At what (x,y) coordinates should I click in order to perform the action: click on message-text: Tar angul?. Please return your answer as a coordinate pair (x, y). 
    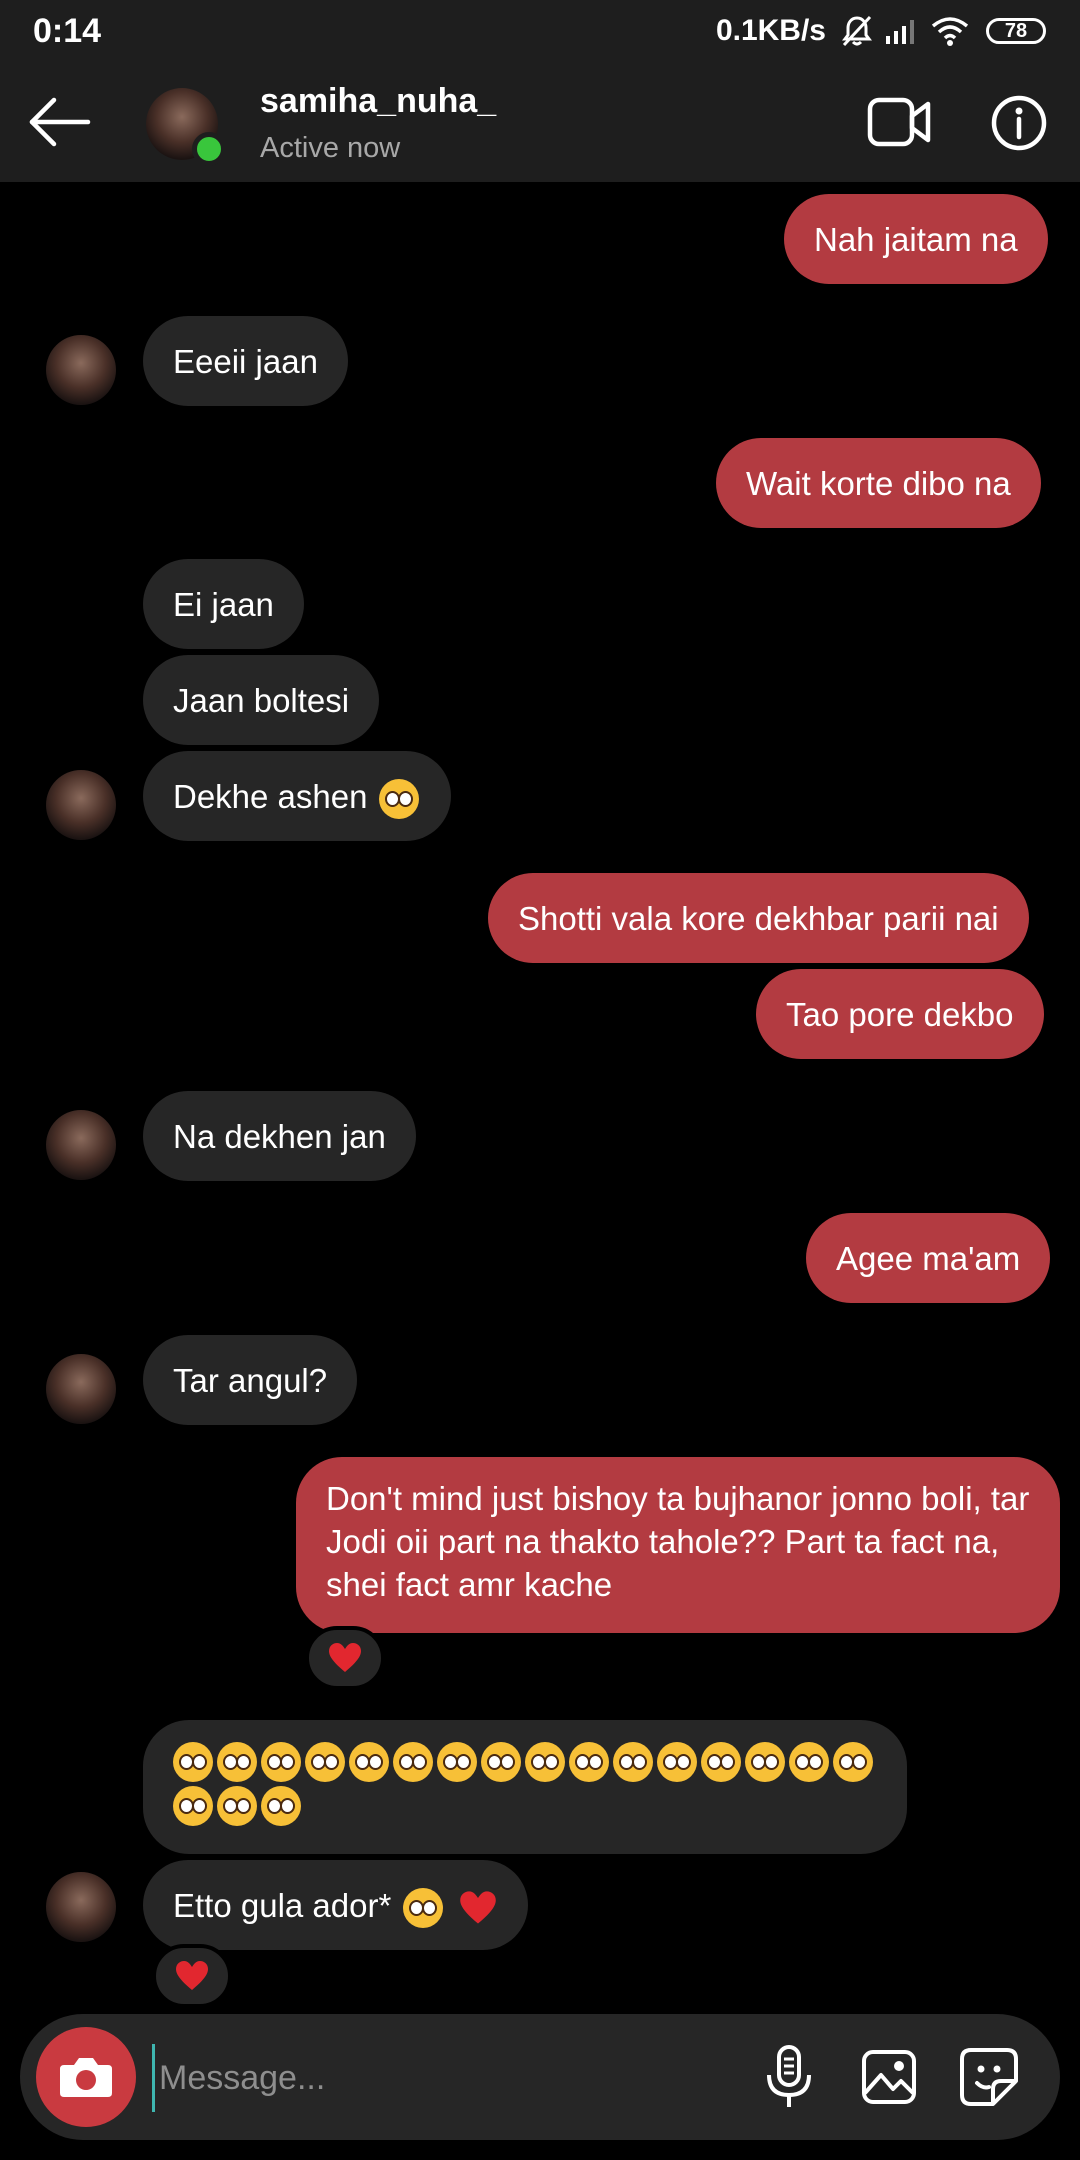
    Looking at the image, I should click on (250, 1380).